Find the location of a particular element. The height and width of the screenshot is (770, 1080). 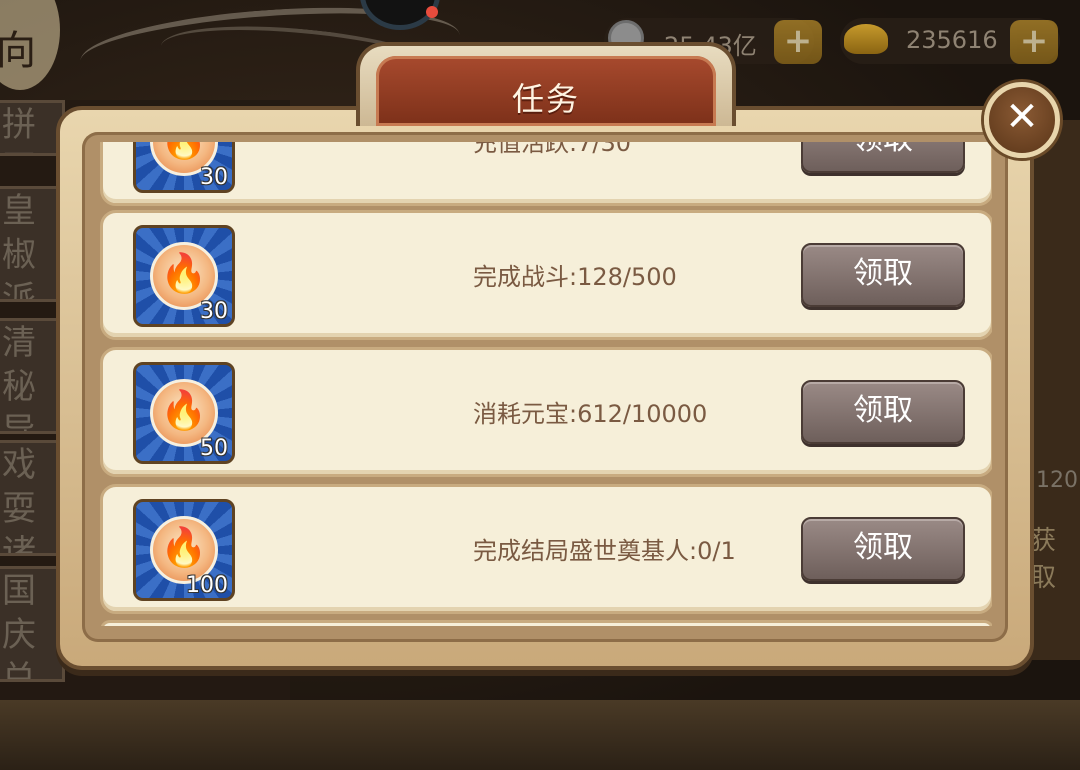

right-panel-number: 120 is located at coordinates (1057, 480).